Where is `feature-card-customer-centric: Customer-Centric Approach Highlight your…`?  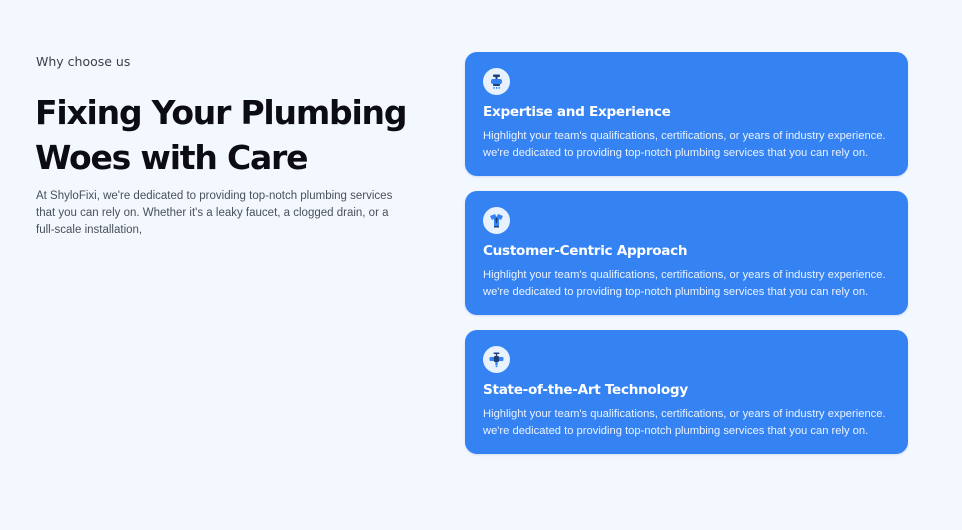
feature-card-customer-centric: Customer-Centric Approach Highlight your… is located at coordinates (686, 253).